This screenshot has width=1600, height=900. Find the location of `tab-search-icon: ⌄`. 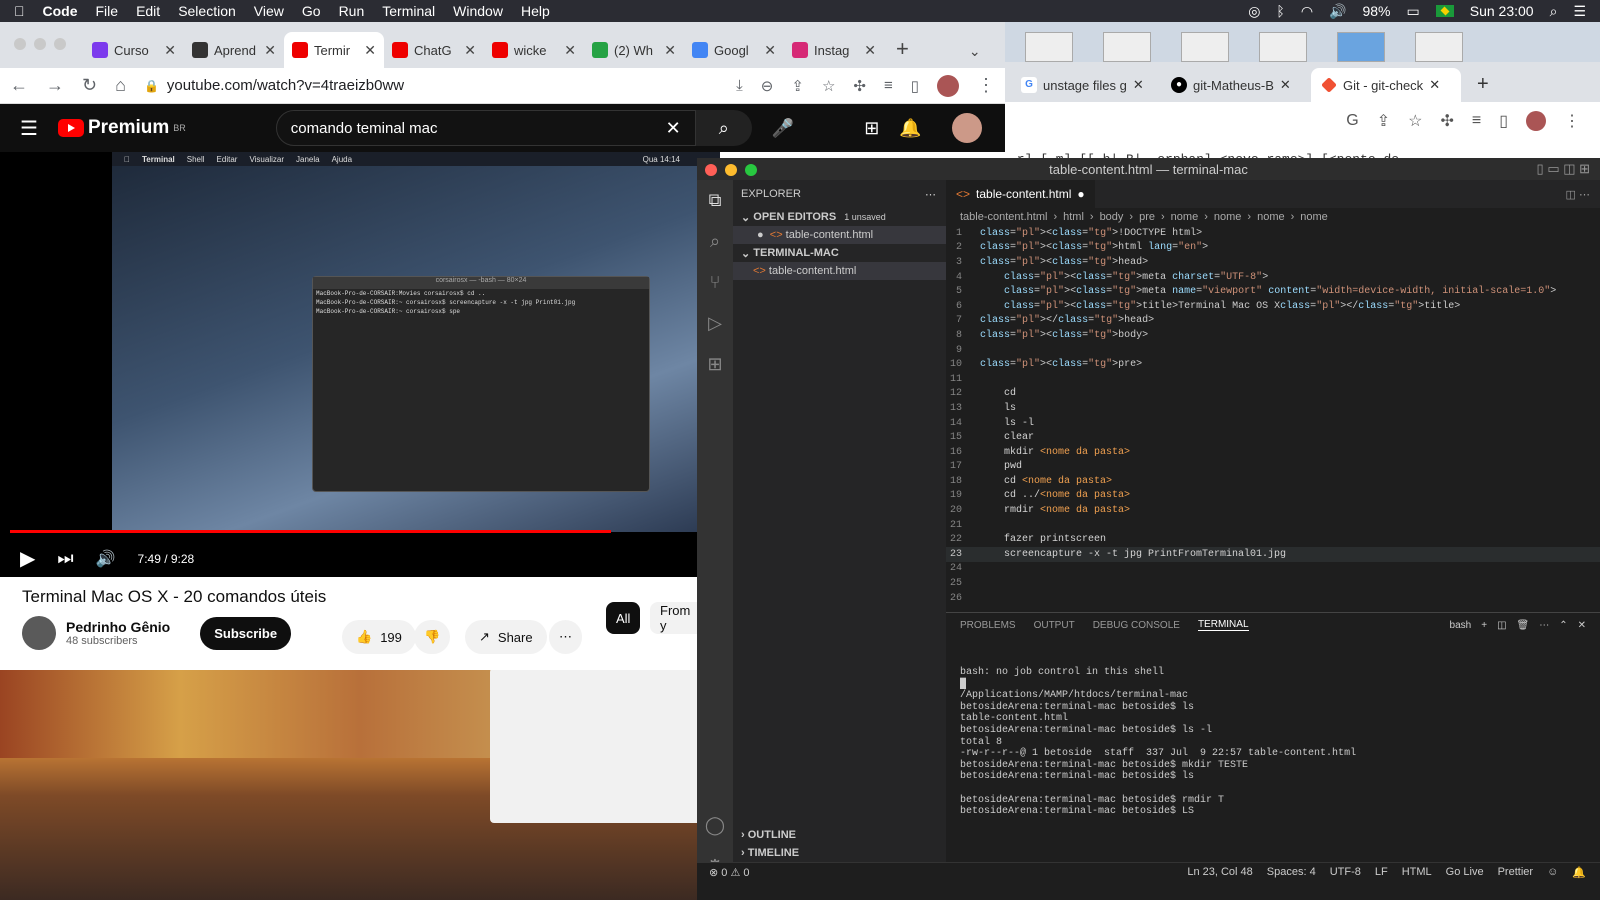

tab-search-icon: ⌄ is located at coordinates (975, 51).